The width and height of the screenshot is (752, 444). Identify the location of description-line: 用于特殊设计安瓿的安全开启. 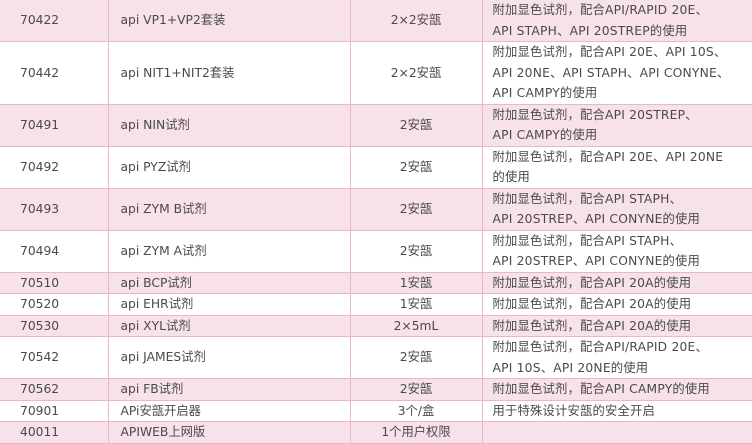
(622, 411).